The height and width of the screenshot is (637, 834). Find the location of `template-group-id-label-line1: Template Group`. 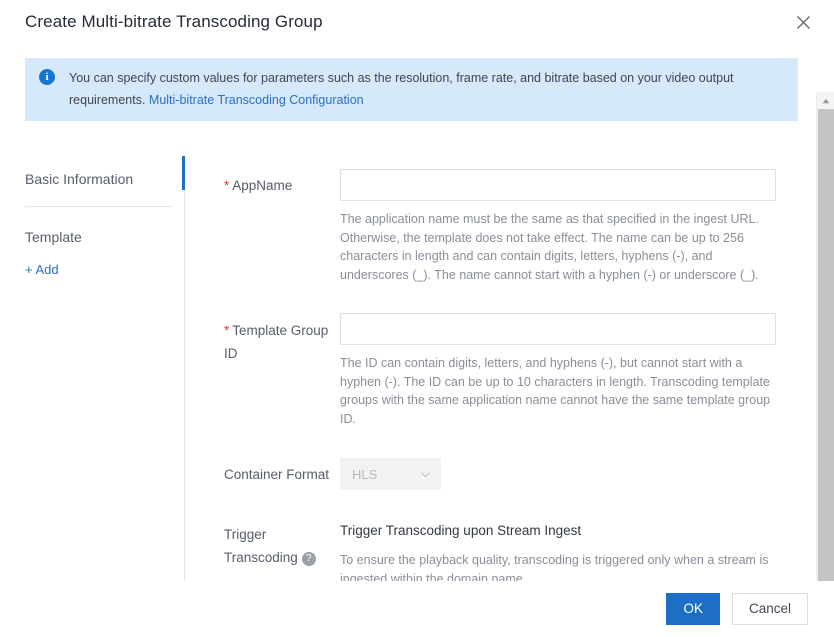

template-group-id-label-line1: Template Group is located at coordinates (280, 330).